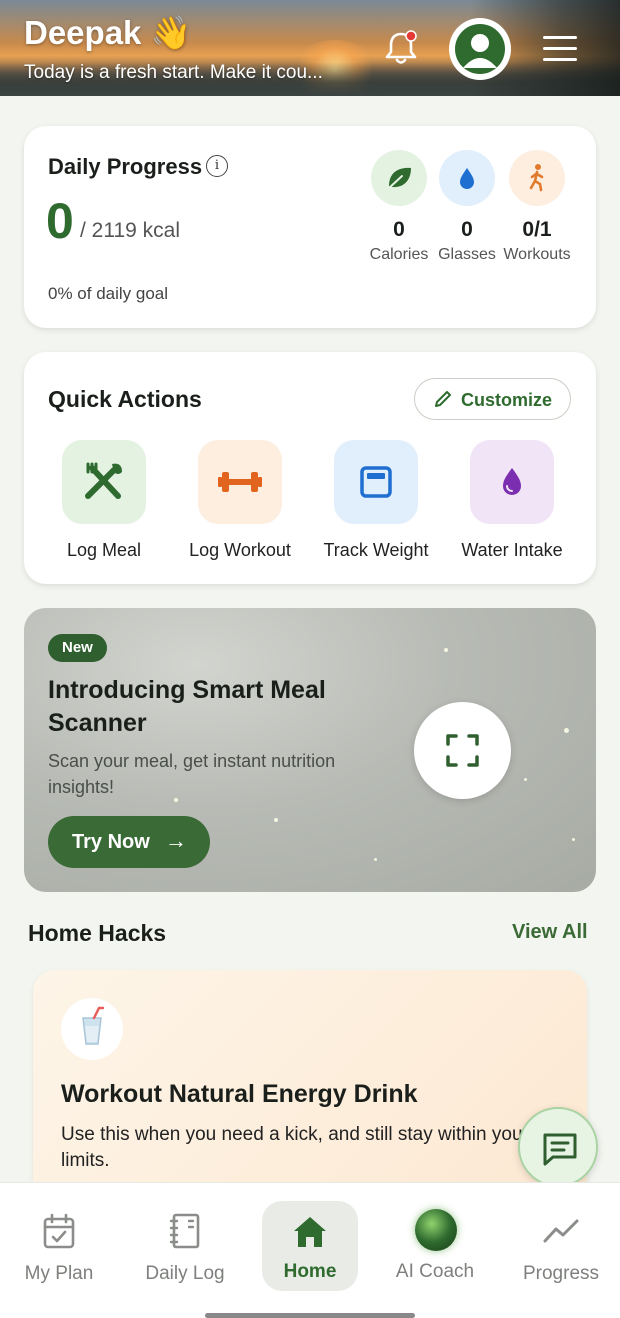 The image size is (620, 1318). I want to click on home-hacks-title: Home Hacks, so click(97, 933).